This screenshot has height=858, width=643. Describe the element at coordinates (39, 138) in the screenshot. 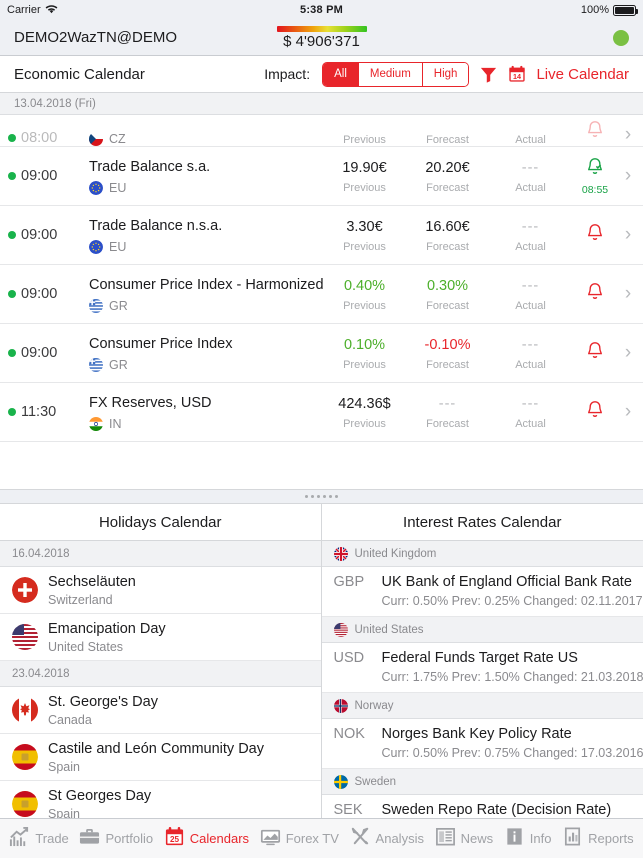

I see `event-time: 08:00` at that location.